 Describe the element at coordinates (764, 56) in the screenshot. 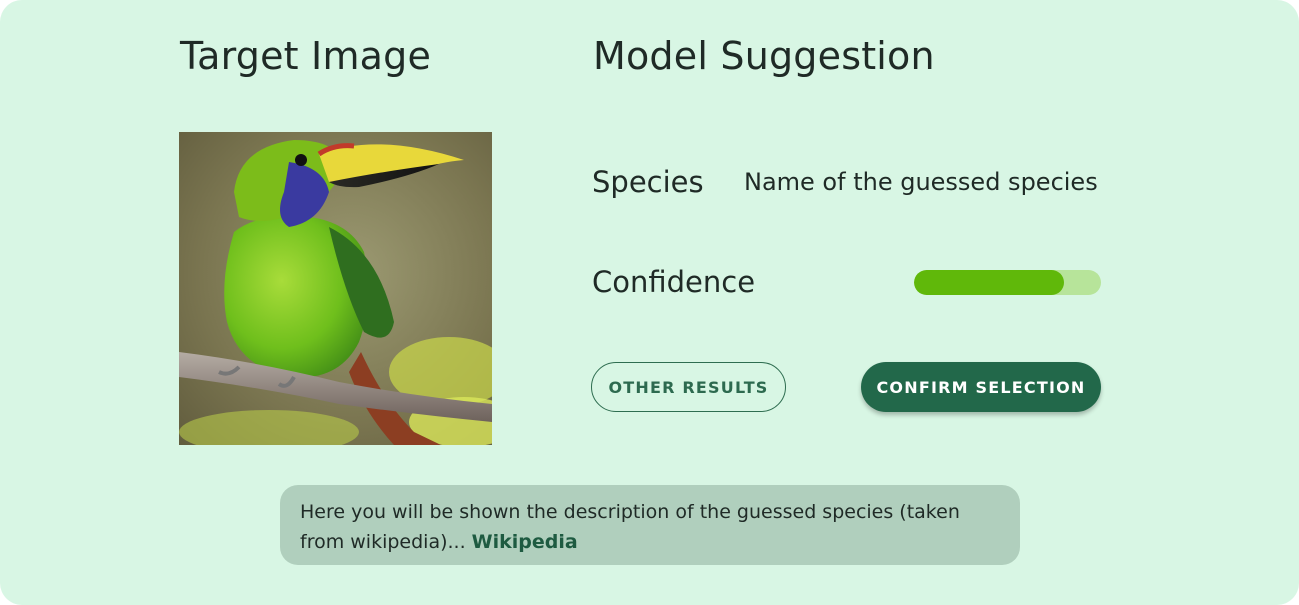

I see `model-suggestion-title: Model Suggestion` at that location.